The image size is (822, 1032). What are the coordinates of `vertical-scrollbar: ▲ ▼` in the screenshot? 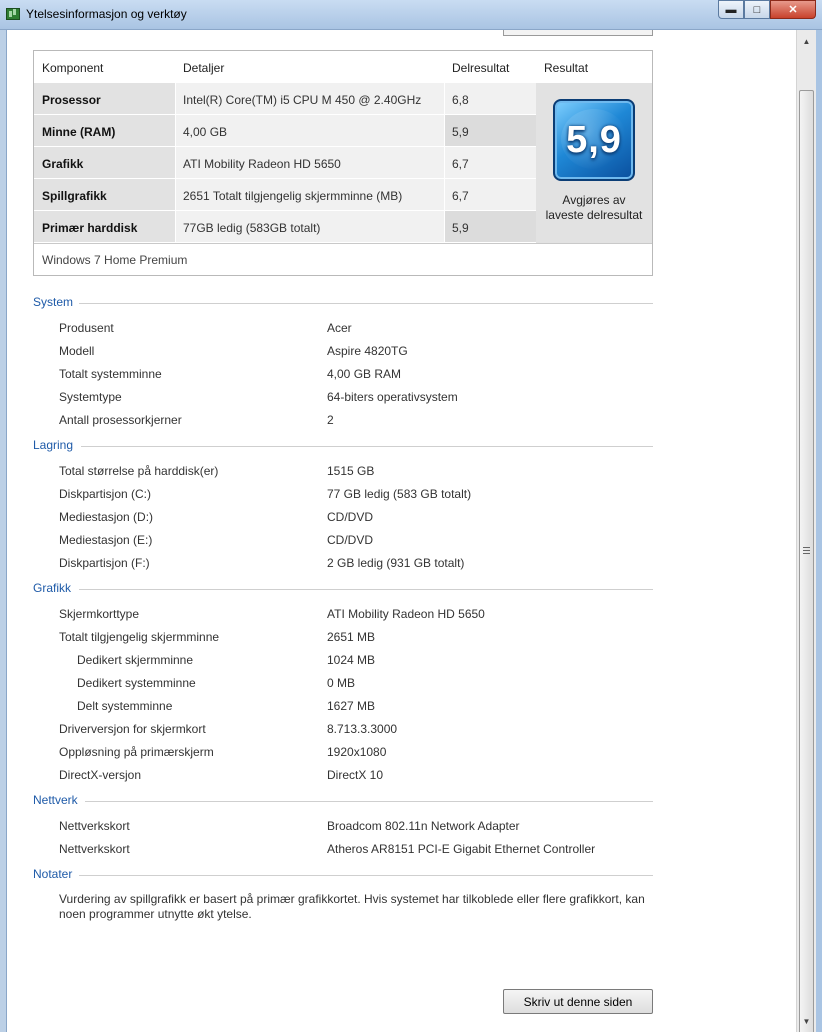 It's located at (806, 531).